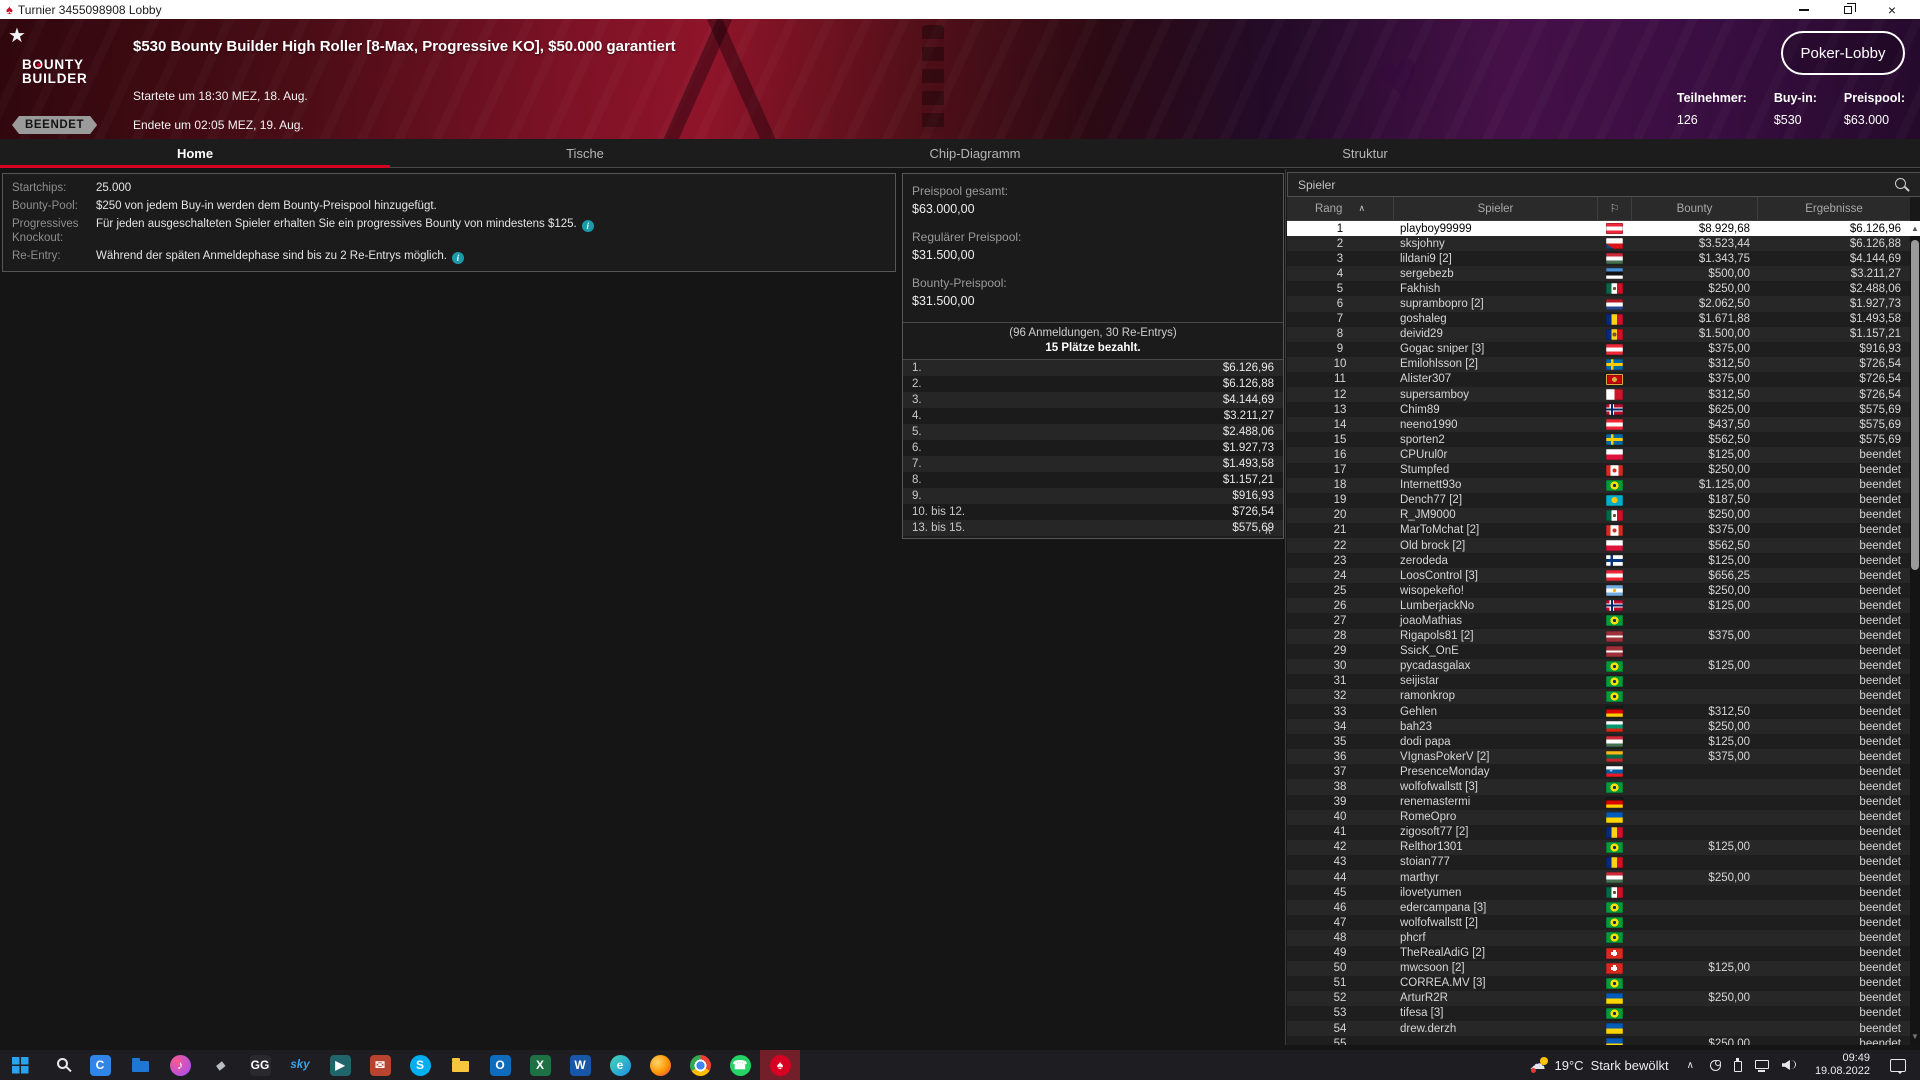  Describe the element at coordinates (780, 1065) in the screenshot. I see `taskbar-app-pokerstars: ♠` at that location.